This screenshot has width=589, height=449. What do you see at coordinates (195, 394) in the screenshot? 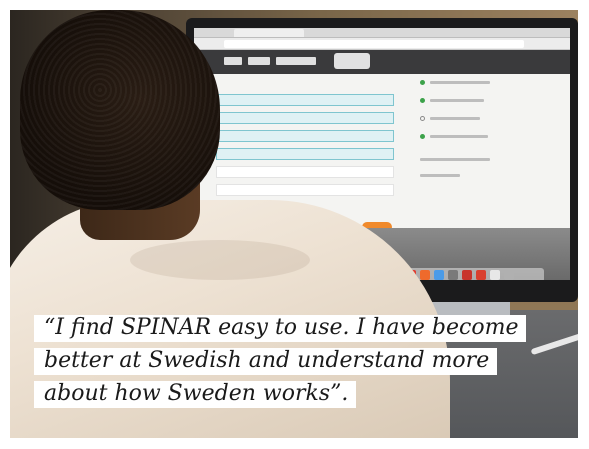
I see `quote-text: about how Sweden works”.` at bounding box center [195, 394].